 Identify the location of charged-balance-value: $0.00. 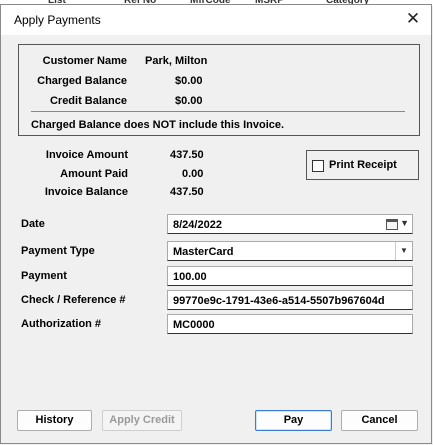
(189, 81).